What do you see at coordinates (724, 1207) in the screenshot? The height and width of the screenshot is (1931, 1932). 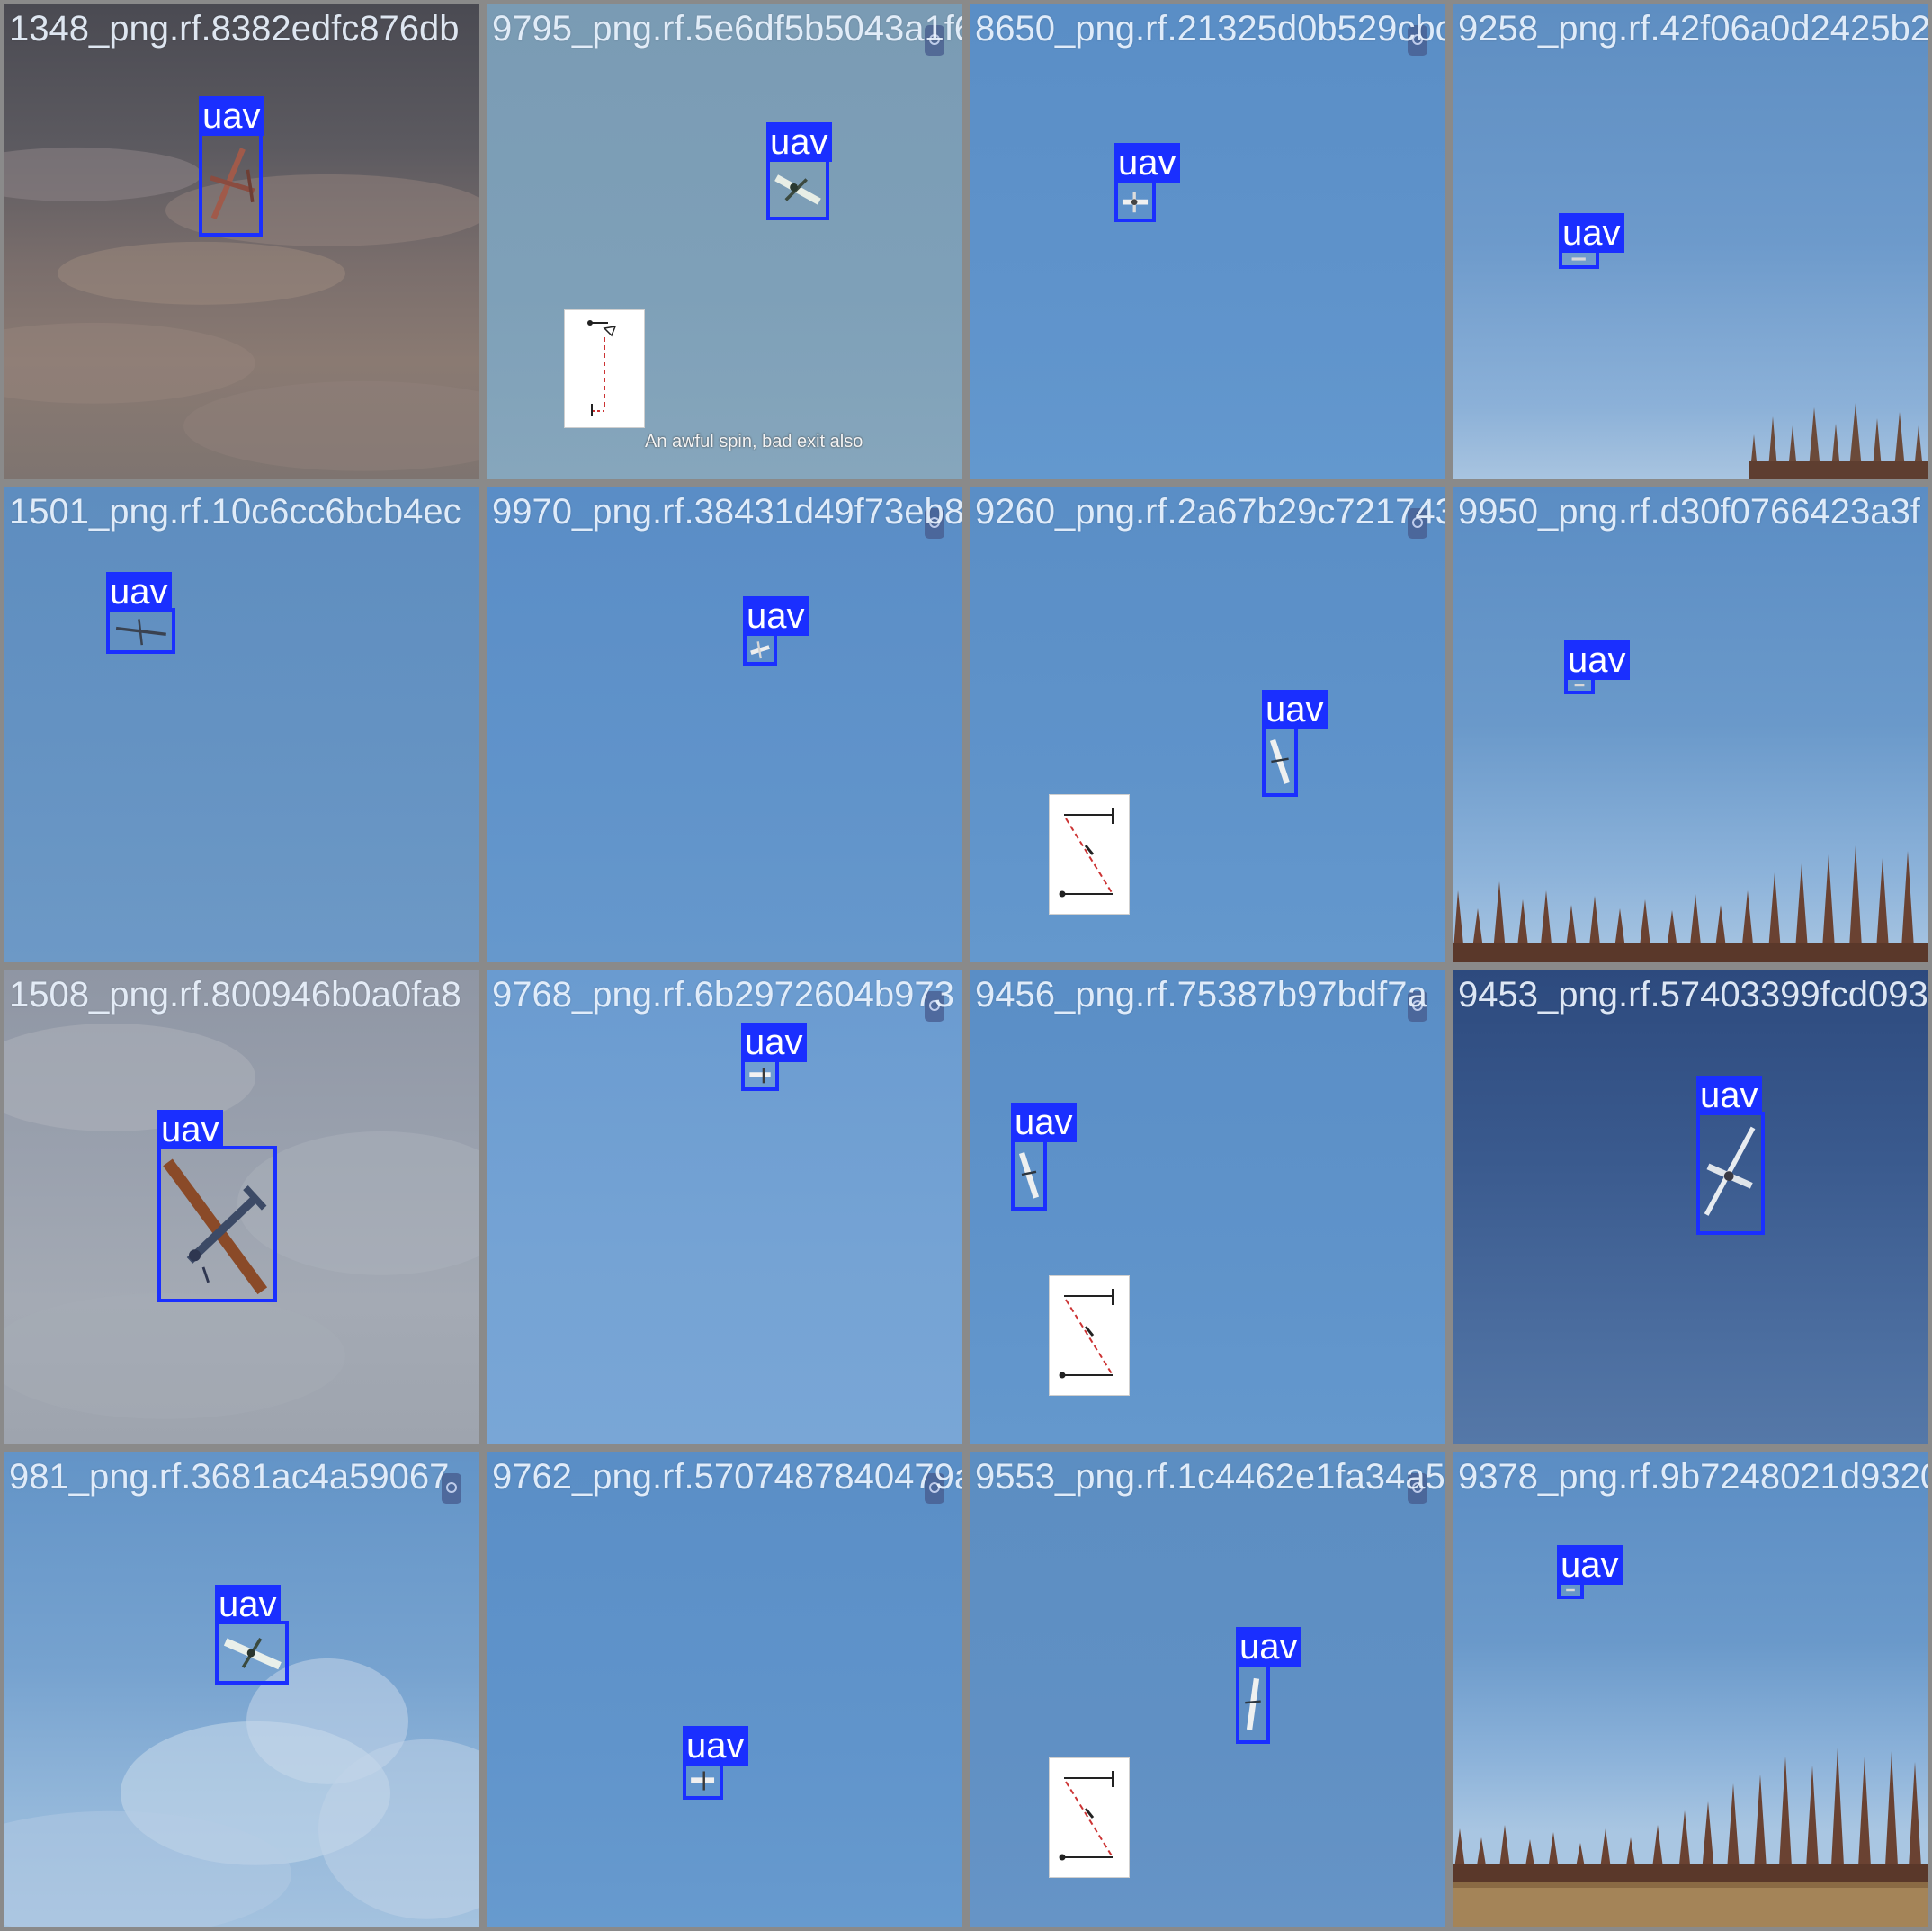 I see `tile-10: 9768_png.rf.6b2972604b973 uav` at bounding box center [724, 1207].